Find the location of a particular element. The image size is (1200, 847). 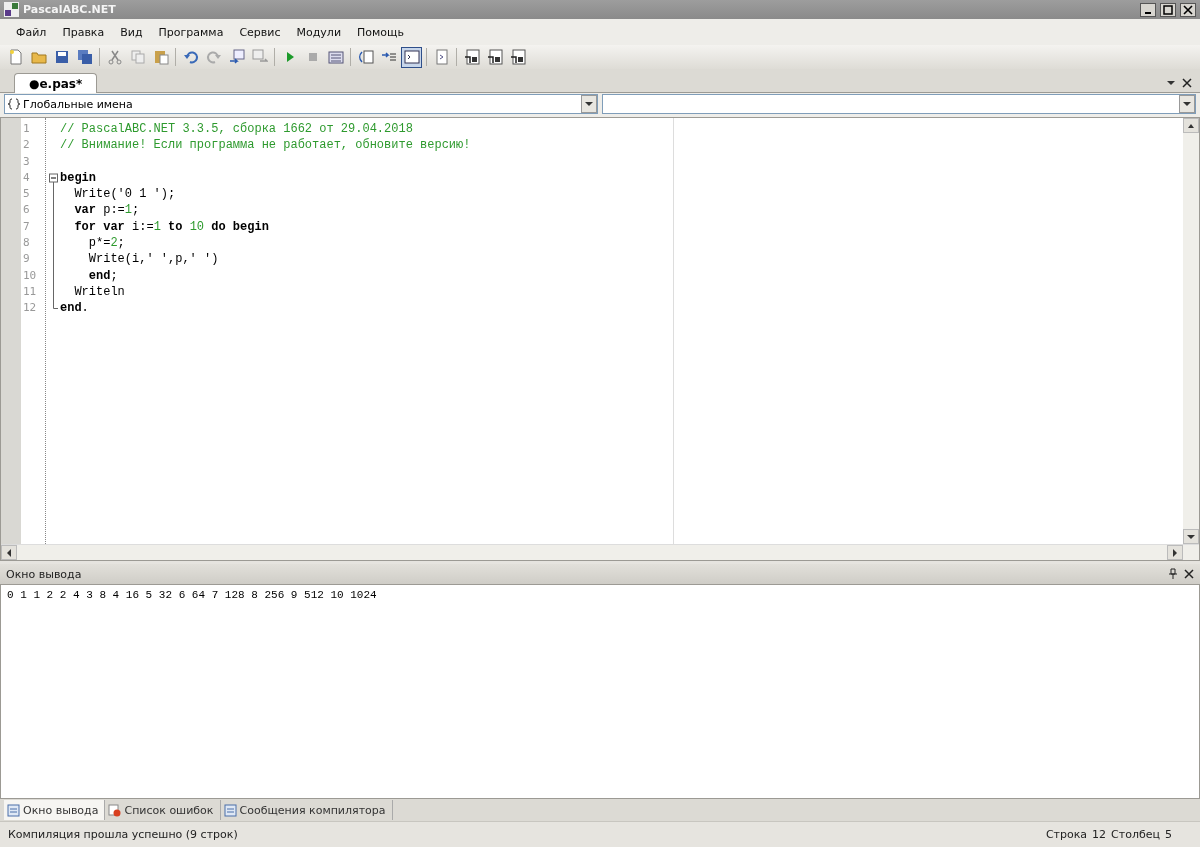

line-value: 12 is located at coordinates (1099, 834).